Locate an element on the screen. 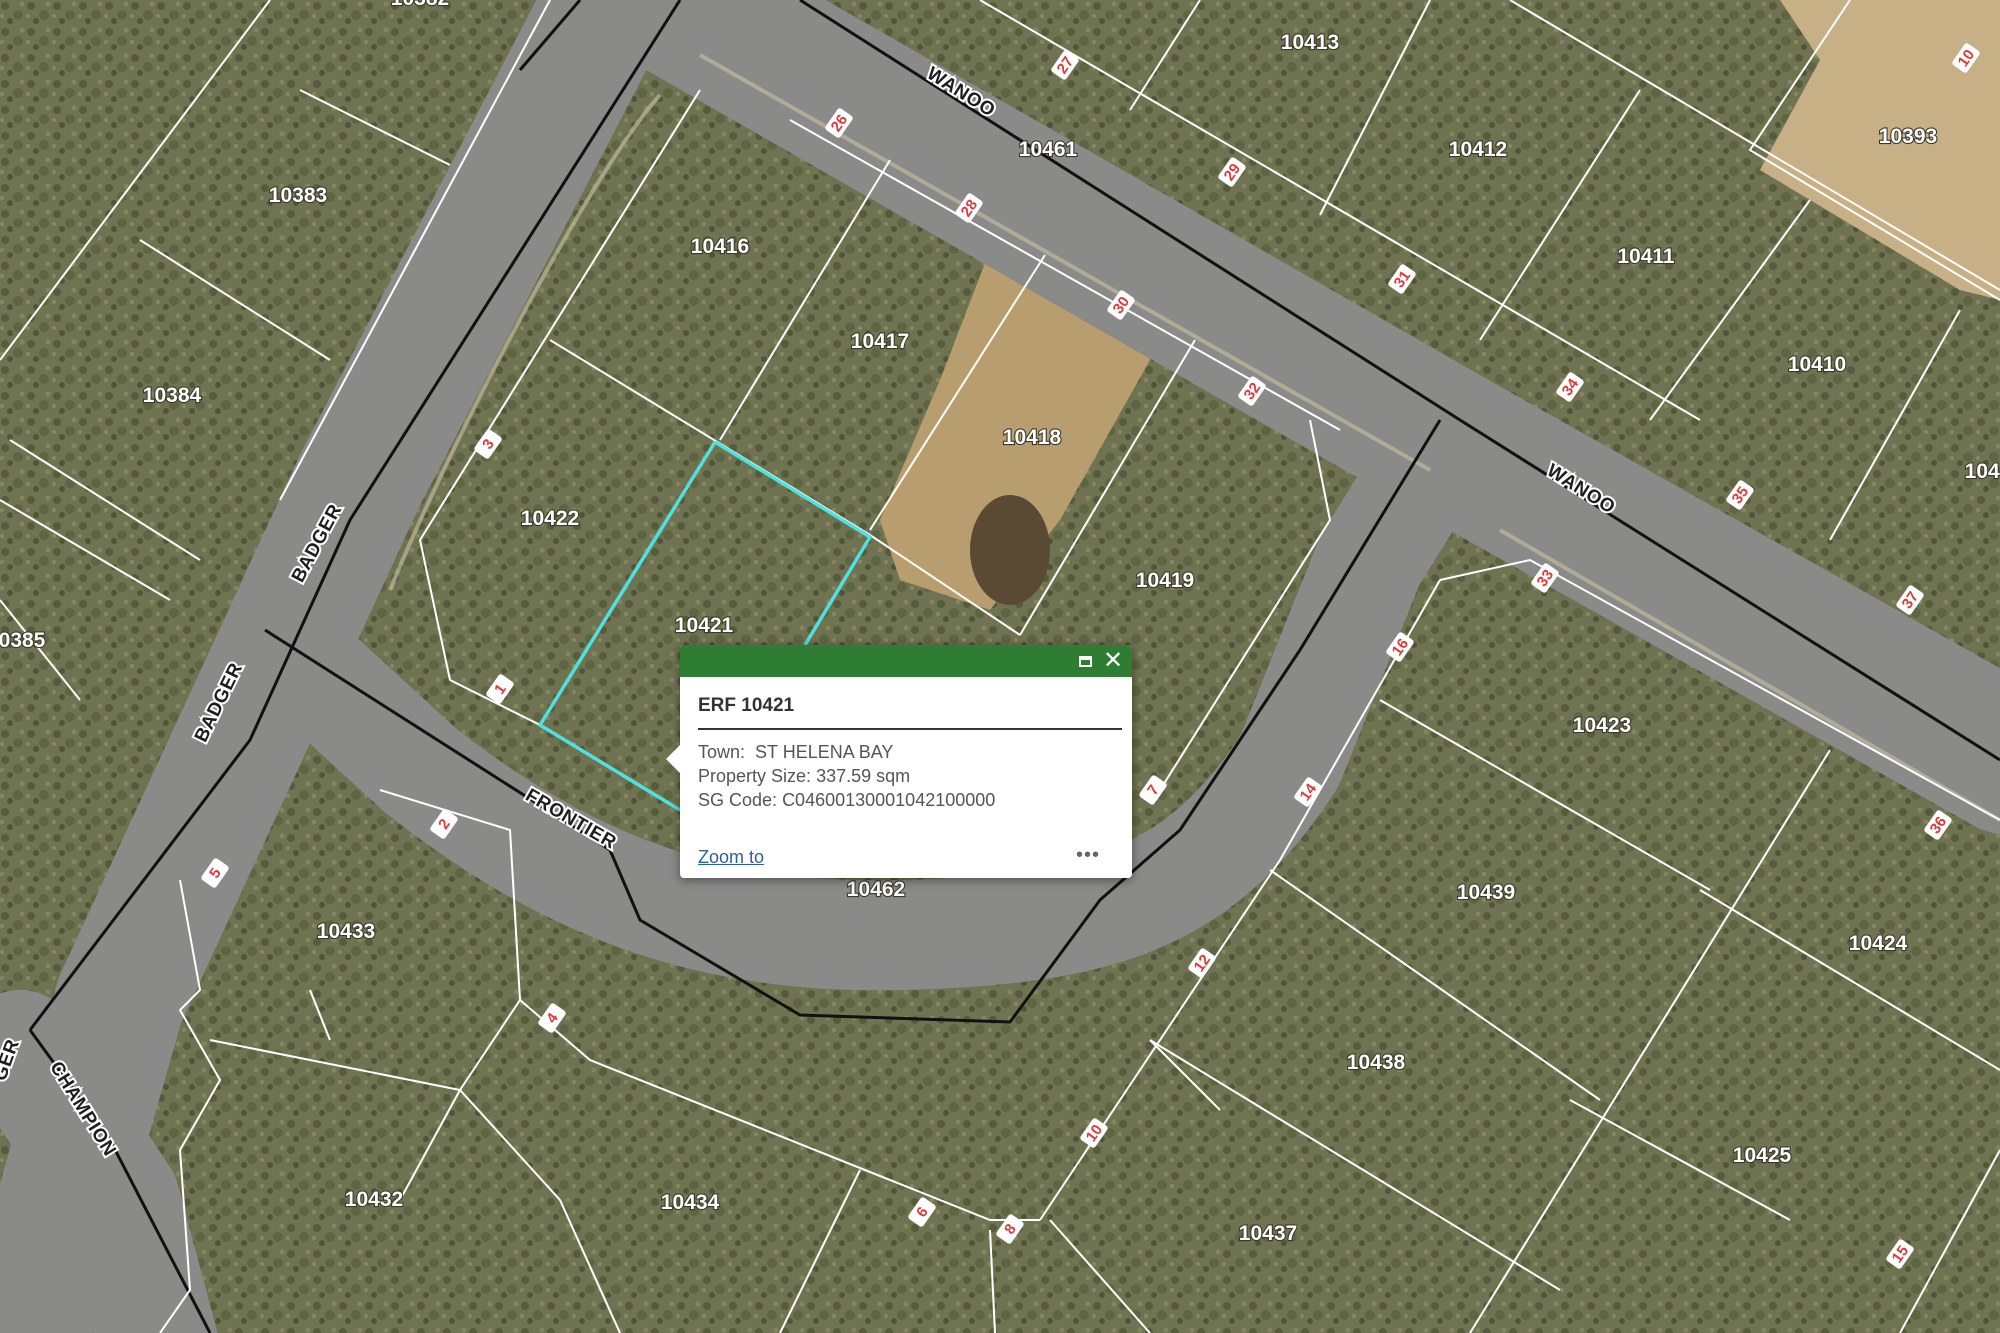 This screenshot has height=1333, width=2000. parcel-label-10421: 10421 is located at coordinates (704, 625).